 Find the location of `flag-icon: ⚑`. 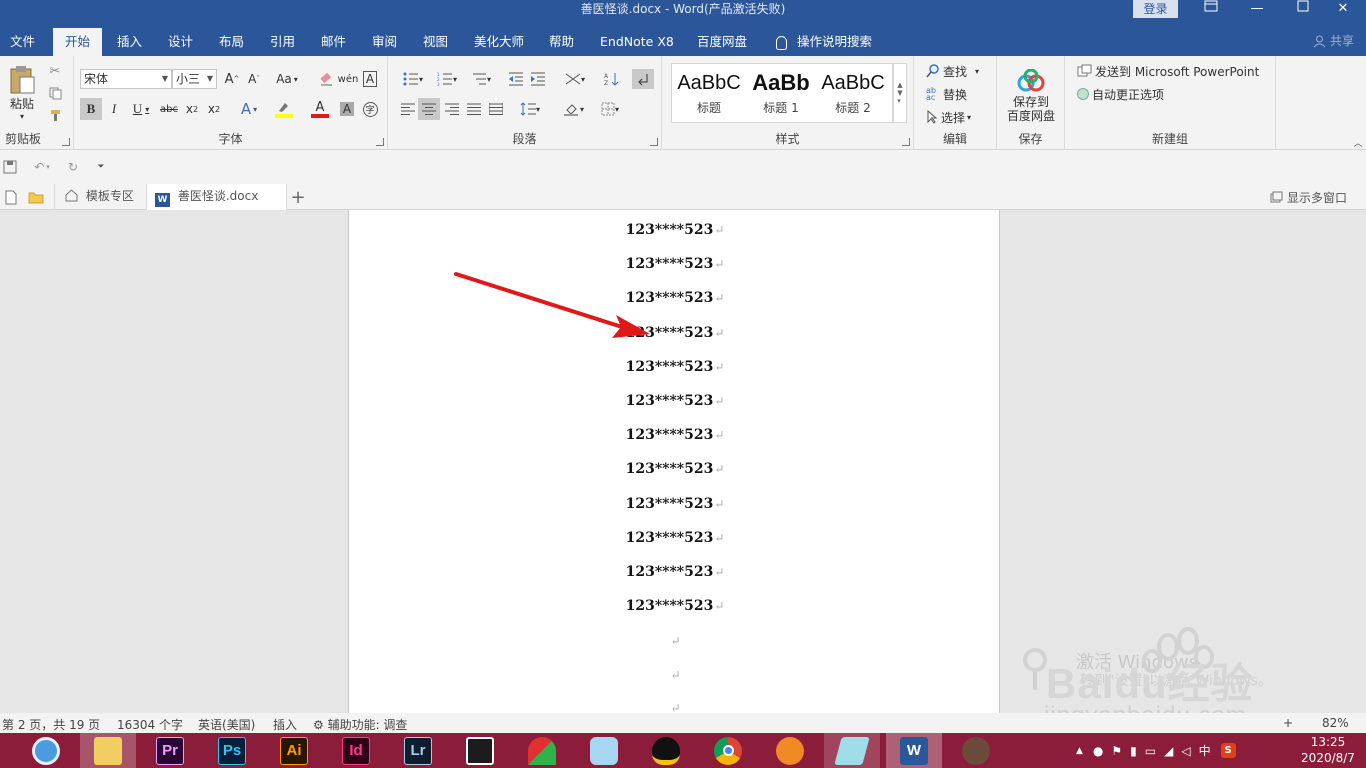

flag-icon: ⚑ is located at coordinates (1116, 751).